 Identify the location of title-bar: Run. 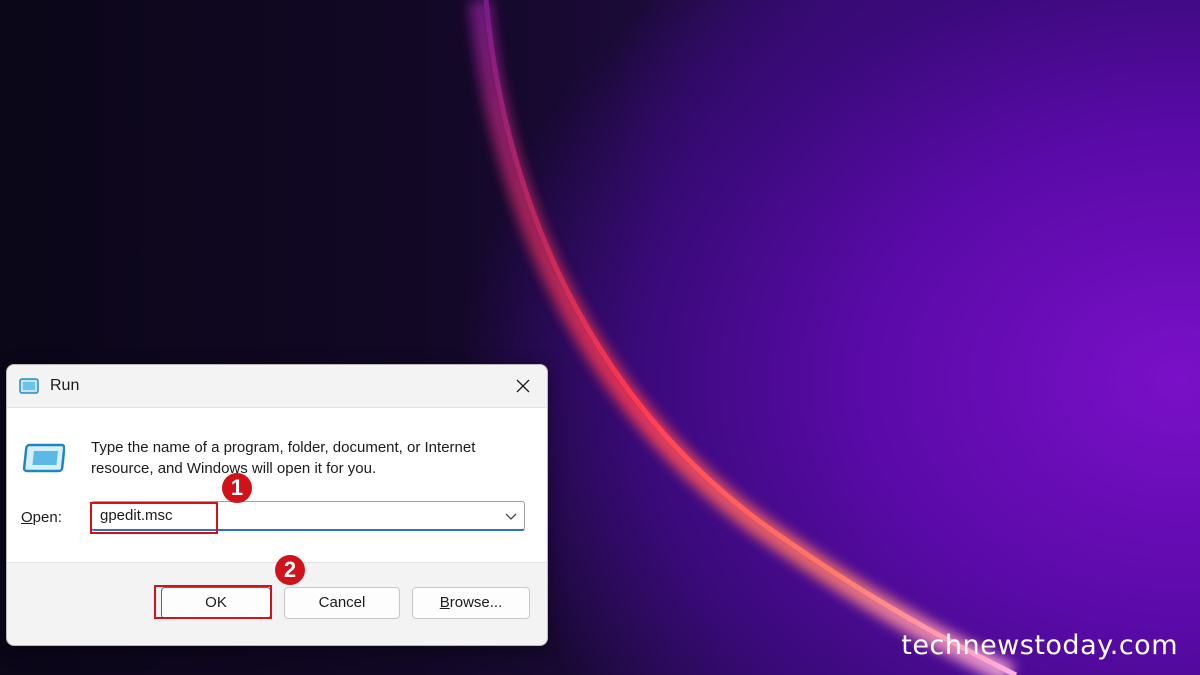
(277, 386).